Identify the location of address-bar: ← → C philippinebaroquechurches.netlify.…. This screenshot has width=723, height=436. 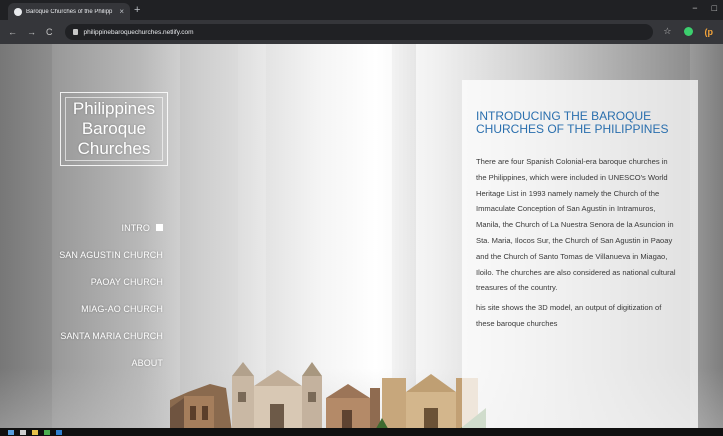
(361, 32).